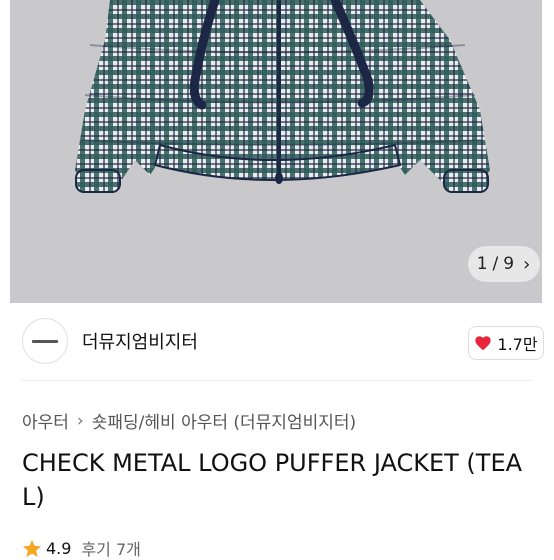 The width and height of the screenshot is (554, 560). Describe the element at coordinates (45, 420) in the screenshot. I see `breadcrumb-category: 아우터` at that location.